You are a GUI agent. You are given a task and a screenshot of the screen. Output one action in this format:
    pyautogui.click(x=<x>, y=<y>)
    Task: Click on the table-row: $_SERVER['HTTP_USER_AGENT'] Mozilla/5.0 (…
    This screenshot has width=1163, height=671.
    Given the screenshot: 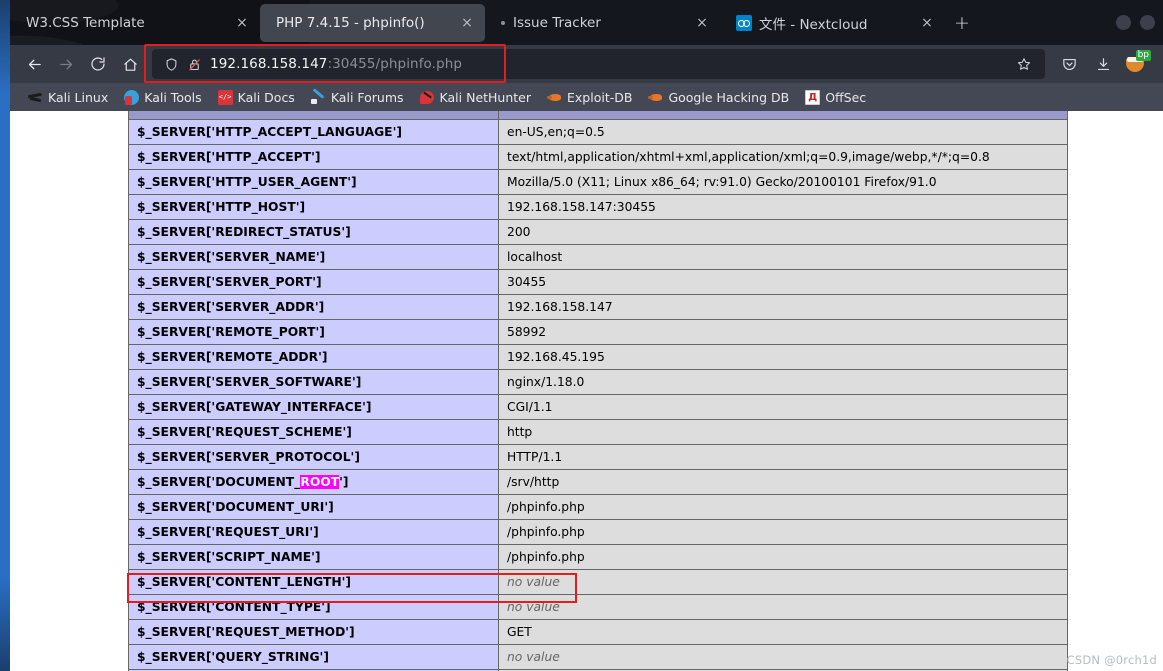 What is the action you would take?
    pyautogui.click(x=598, y=182)
    